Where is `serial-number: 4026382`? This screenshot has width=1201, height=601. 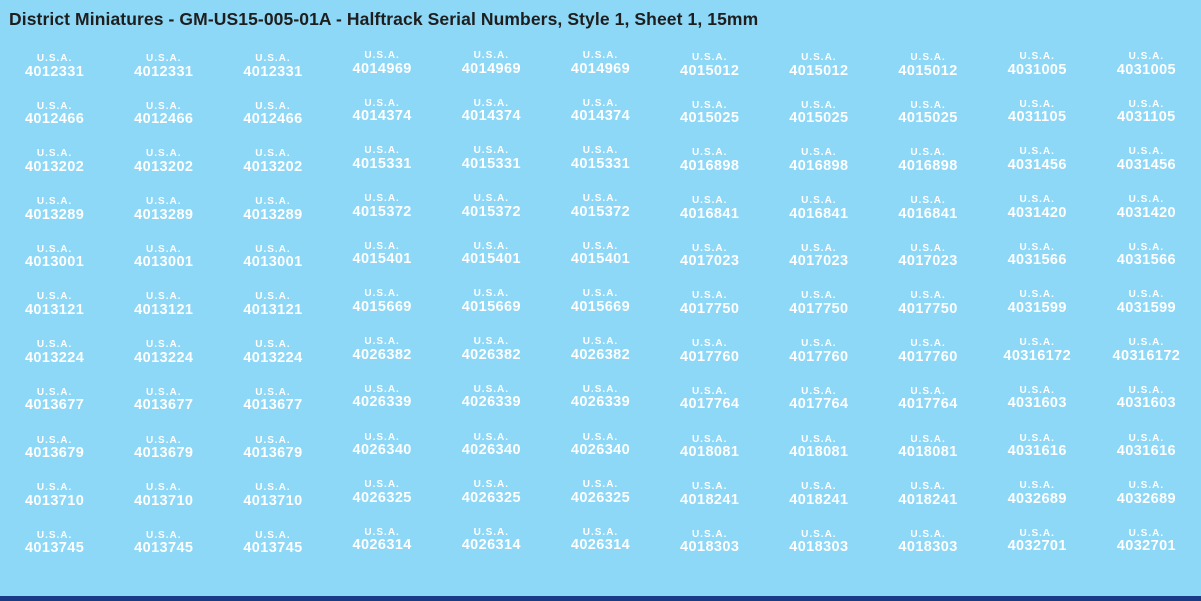 serial-number: 4026382 is located at coordinates (600, 354).